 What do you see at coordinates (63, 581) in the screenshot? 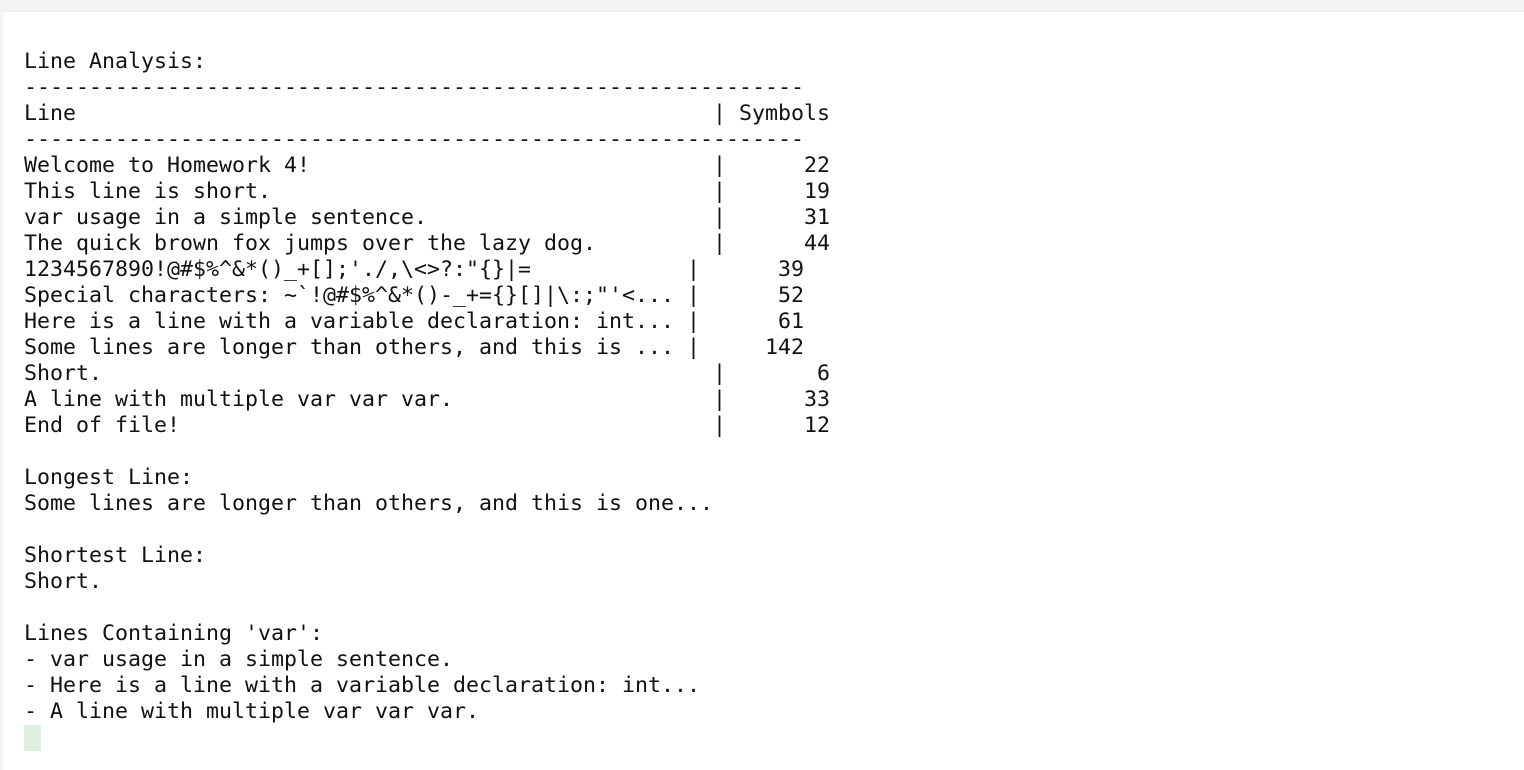
I see `shortest-line-value: Short.` at bounding box center [63, 581].